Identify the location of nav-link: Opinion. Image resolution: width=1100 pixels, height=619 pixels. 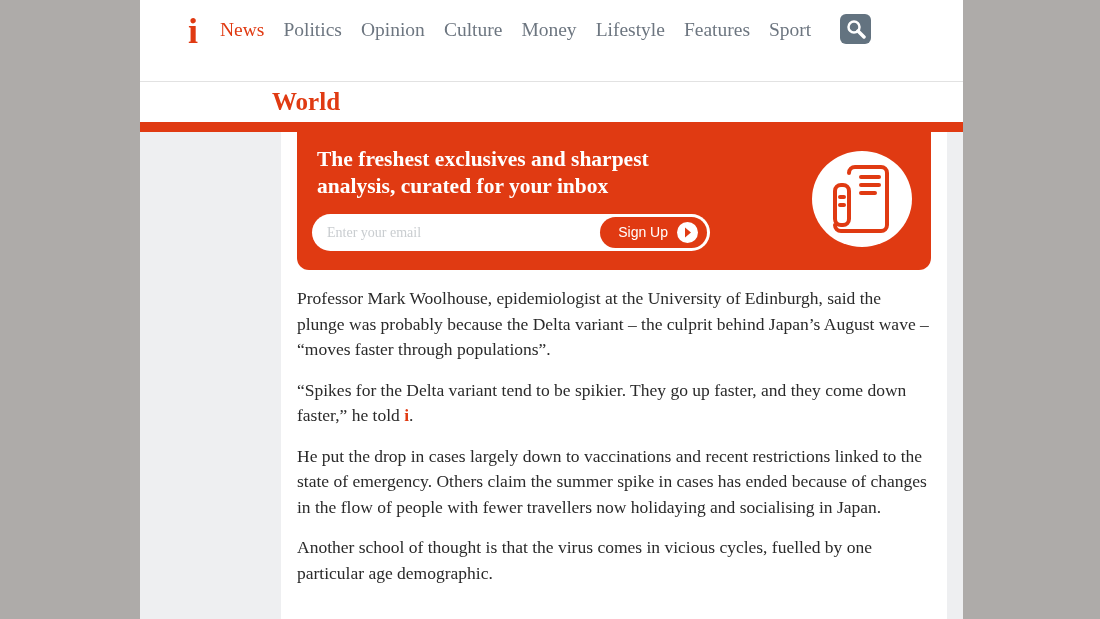
(392, 30).